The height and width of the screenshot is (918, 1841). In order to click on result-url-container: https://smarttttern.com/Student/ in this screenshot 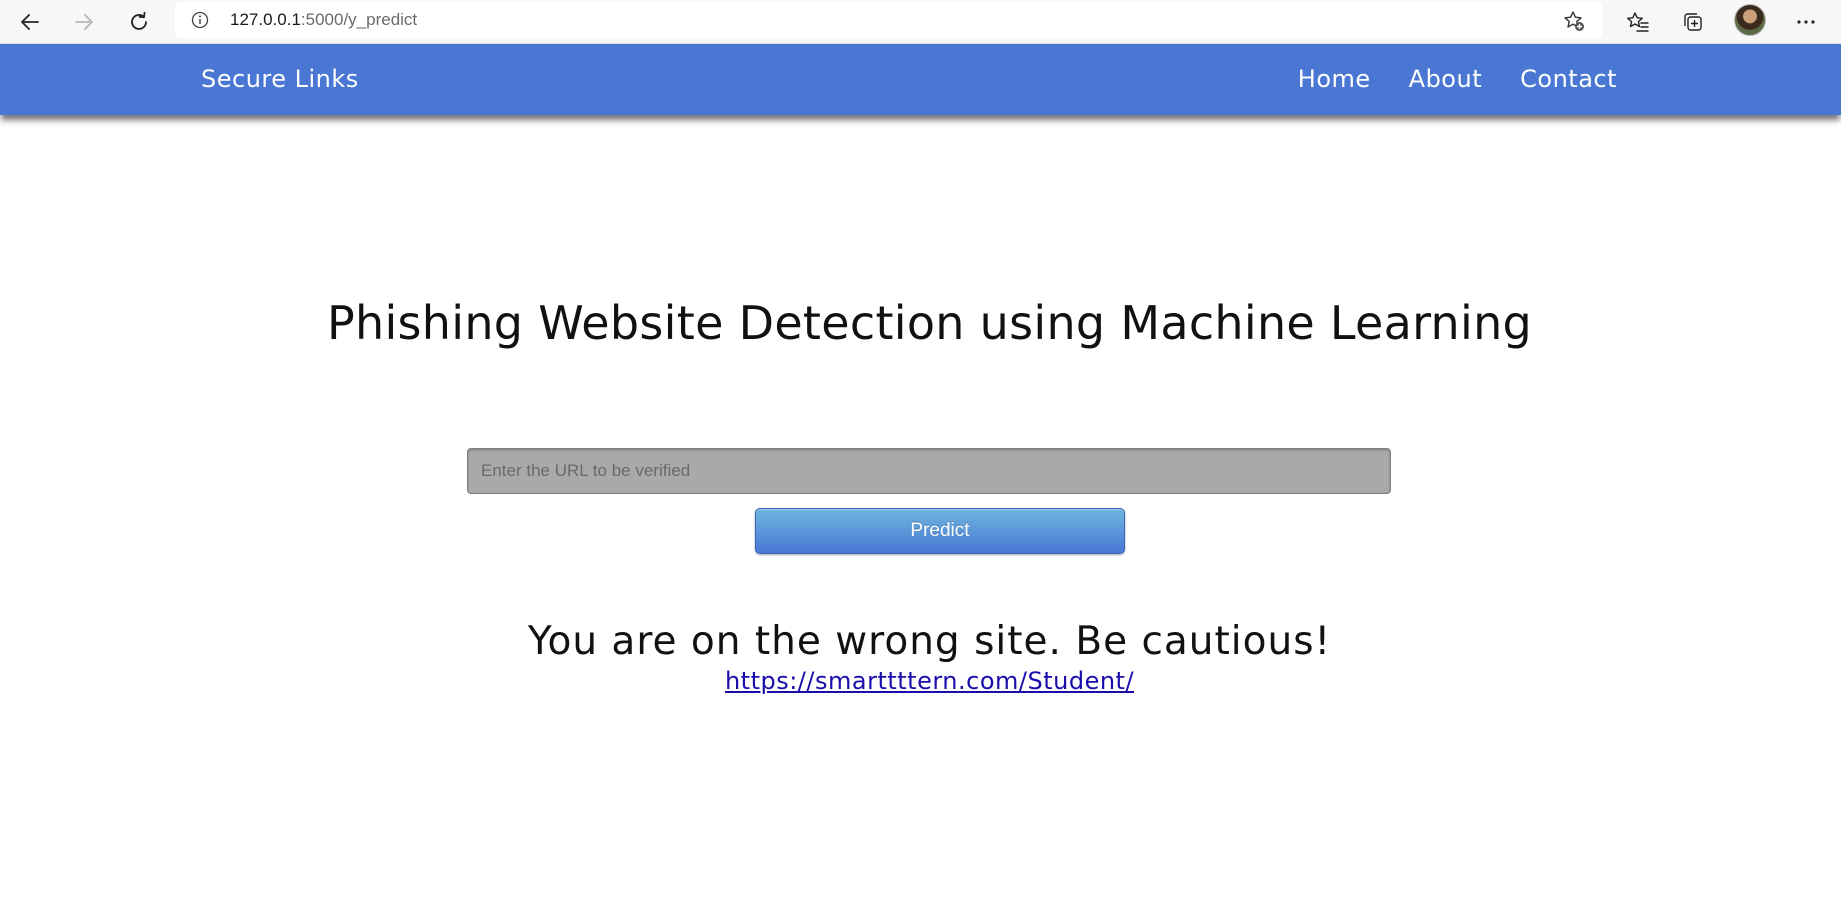, I will do `click(920, 681)`.